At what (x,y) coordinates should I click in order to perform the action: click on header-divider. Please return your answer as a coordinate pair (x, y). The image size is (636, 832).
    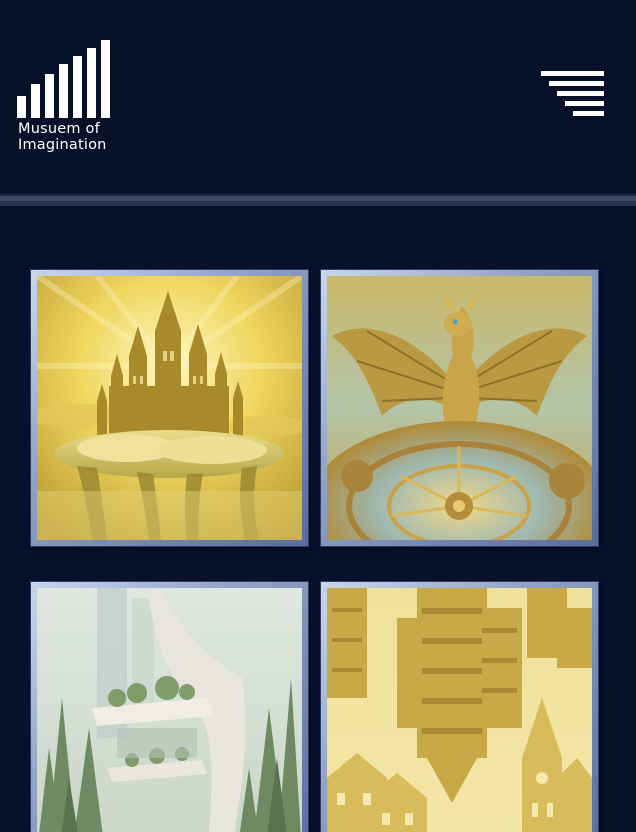
    Looking at the image, I should click on (318, 200).